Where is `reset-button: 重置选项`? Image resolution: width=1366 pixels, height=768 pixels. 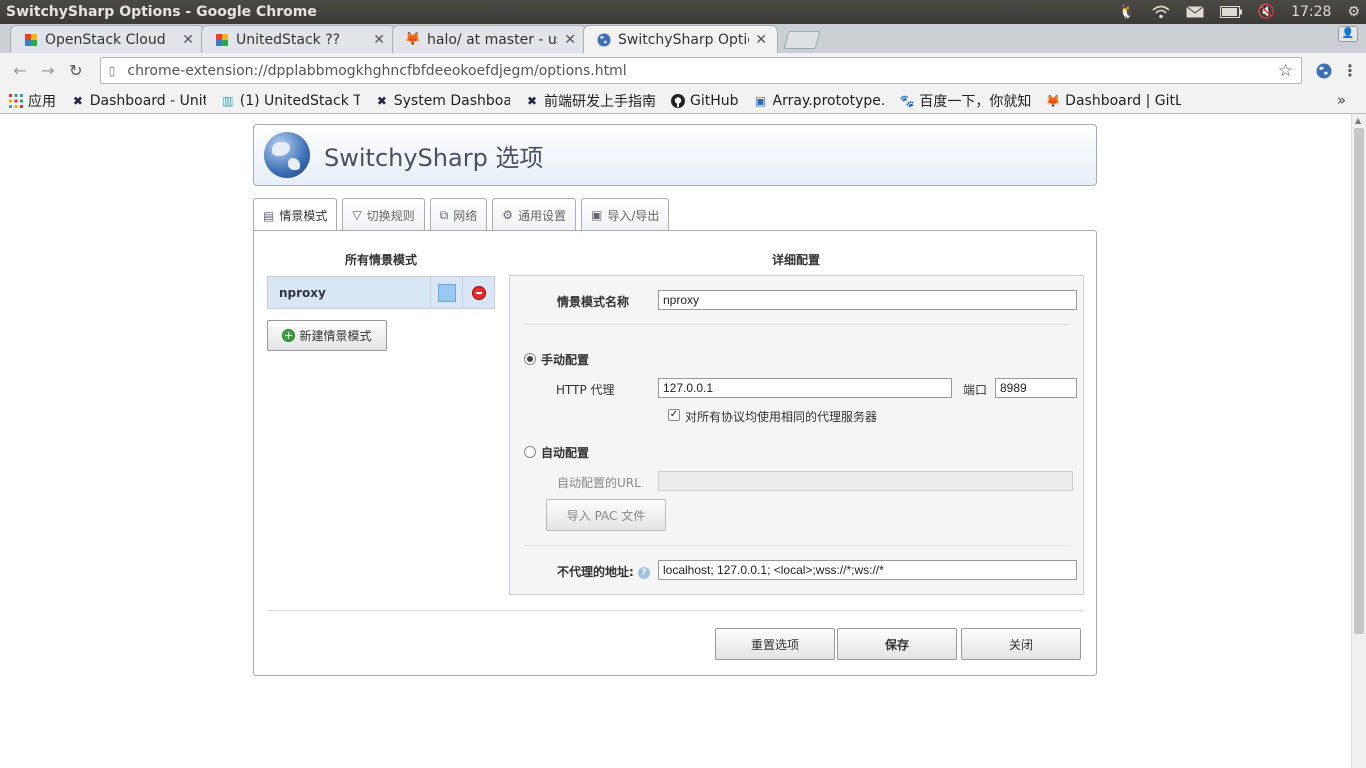 reset-button: 重置选项 is located at coordinates (775, 644).